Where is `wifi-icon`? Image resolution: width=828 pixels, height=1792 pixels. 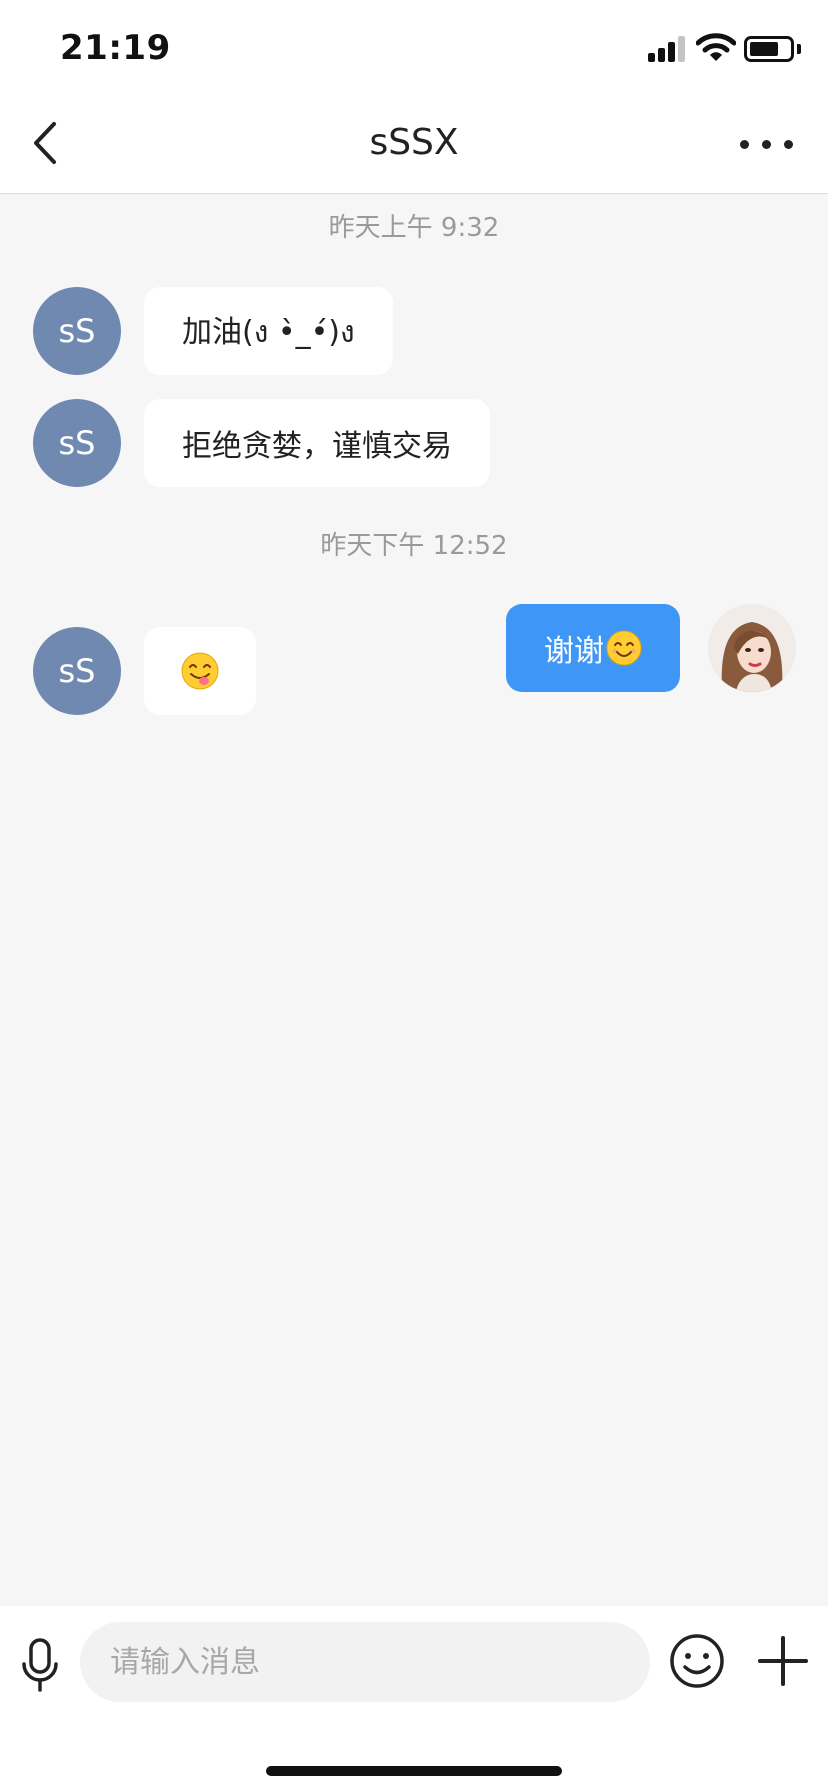
wifi-icon is located at coordinates (716, 47).